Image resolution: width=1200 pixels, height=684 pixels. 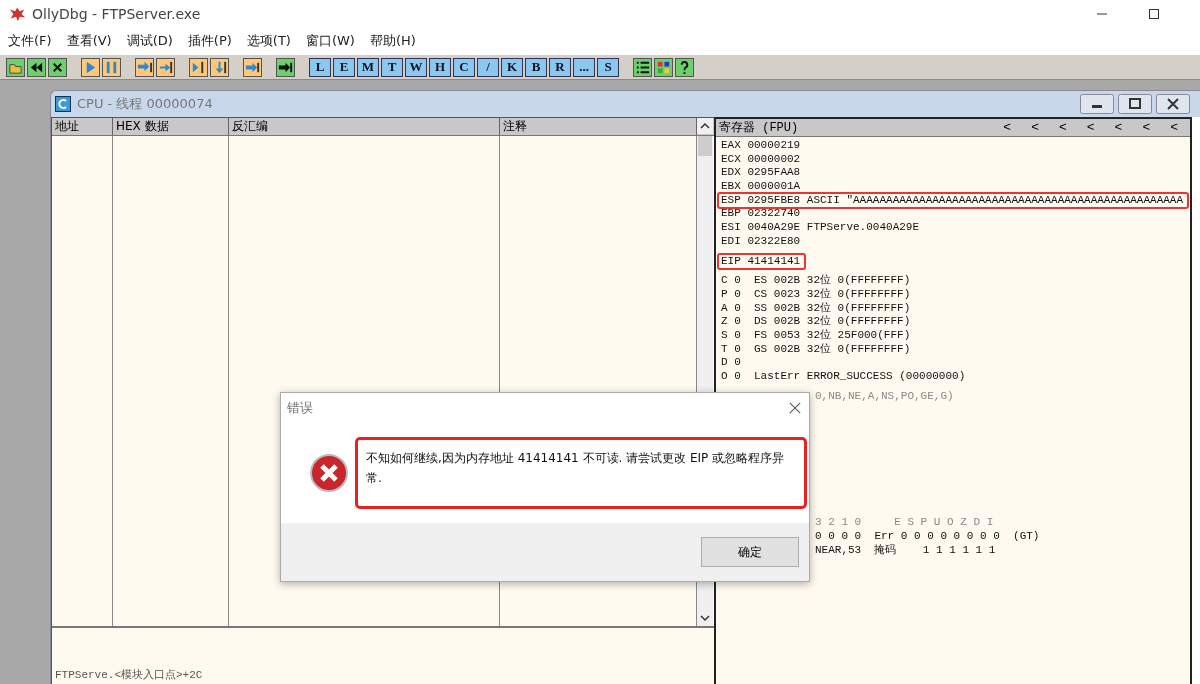 I want to click on menu-item: 帮助(H), so click(x=392, y=41).